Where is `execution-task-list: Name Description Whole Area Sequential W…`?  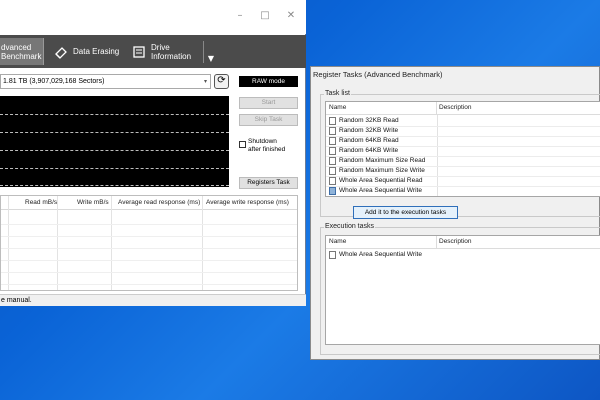
execution-task-list: Name Description Whole Area Sequential W… is located at coordinates (462, 290).